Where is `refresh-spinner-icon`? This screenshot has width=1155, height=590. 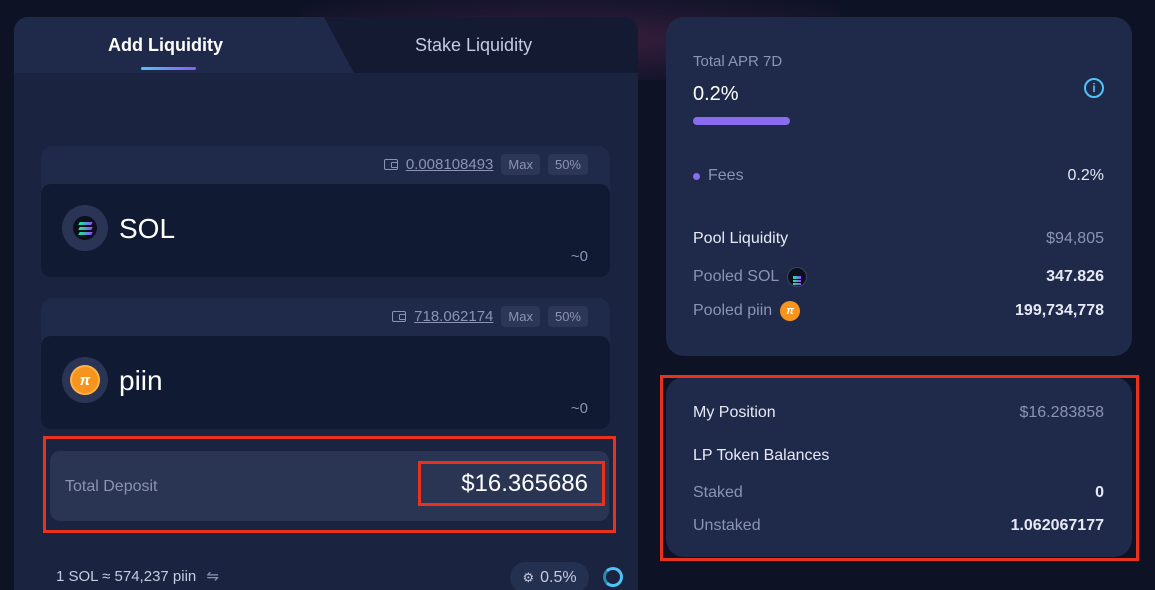
refresh-spinner-icon is located at coordinates (613, 577).